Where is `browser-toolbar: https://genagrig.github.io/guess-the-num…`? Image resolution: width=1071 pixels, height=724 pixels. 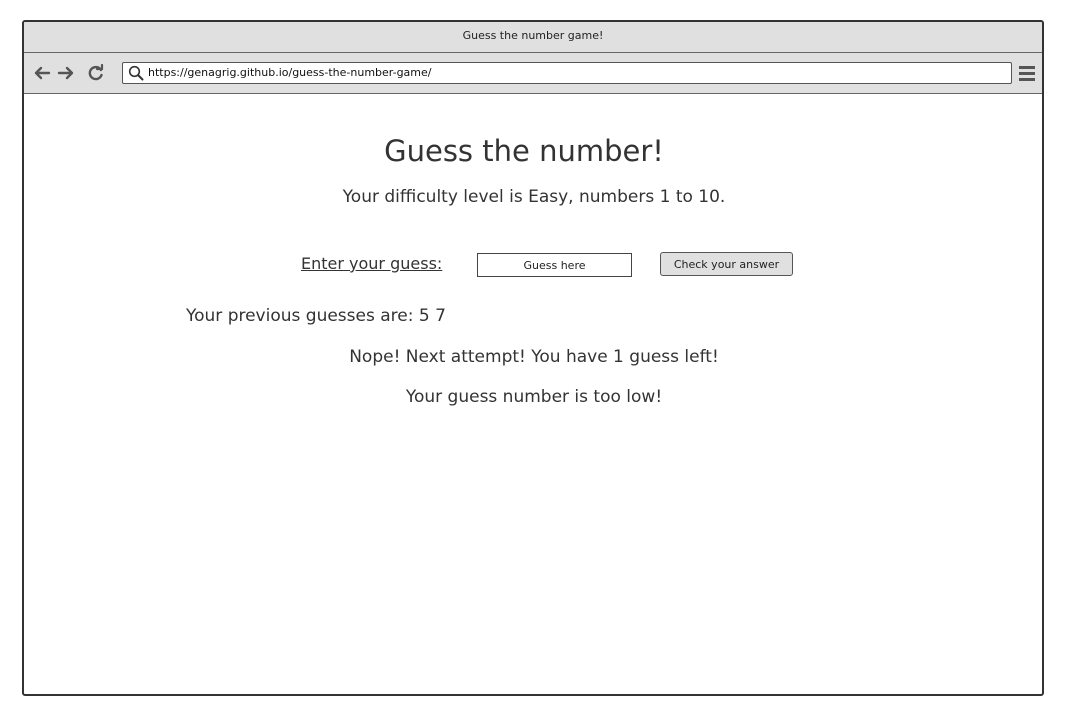 browser-toolbar: https://genagrig.github.io/guess-the-num… is located at coordinates (533, 73).